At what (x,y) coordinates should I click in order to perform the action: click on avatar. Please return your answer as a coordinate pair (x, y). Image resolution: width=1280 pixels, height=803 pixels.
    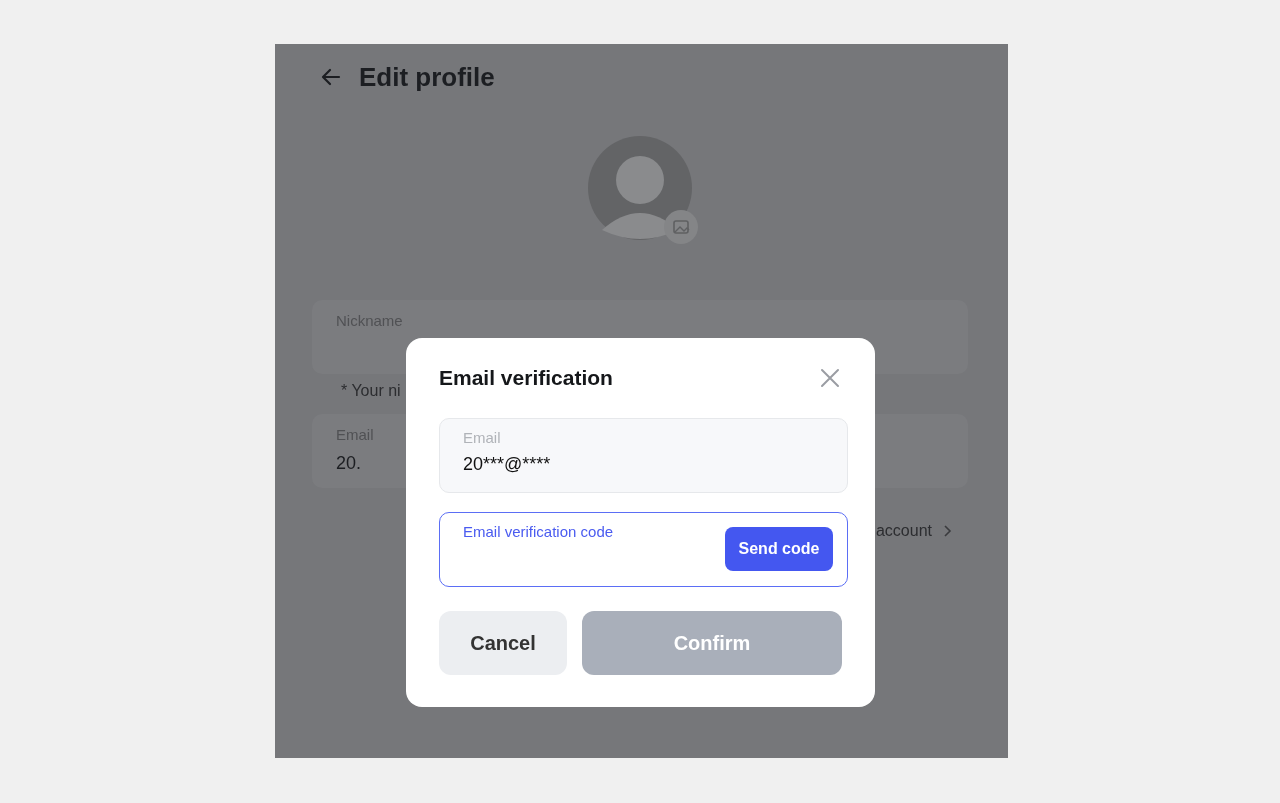
    Looking at the image, I should click on (640, 188).